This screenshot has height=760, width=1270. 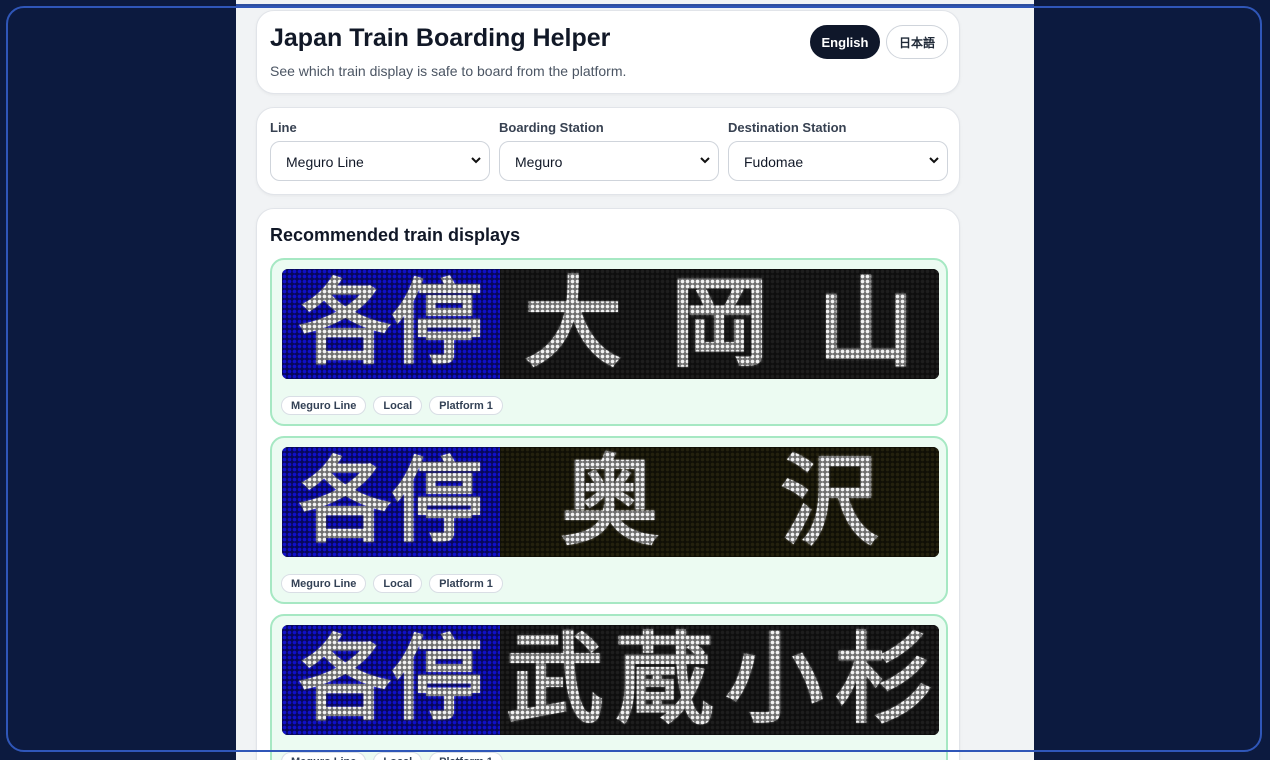 I want to click on destination-station-field: Destination Station Fudomae, so click(x=838, y=150).